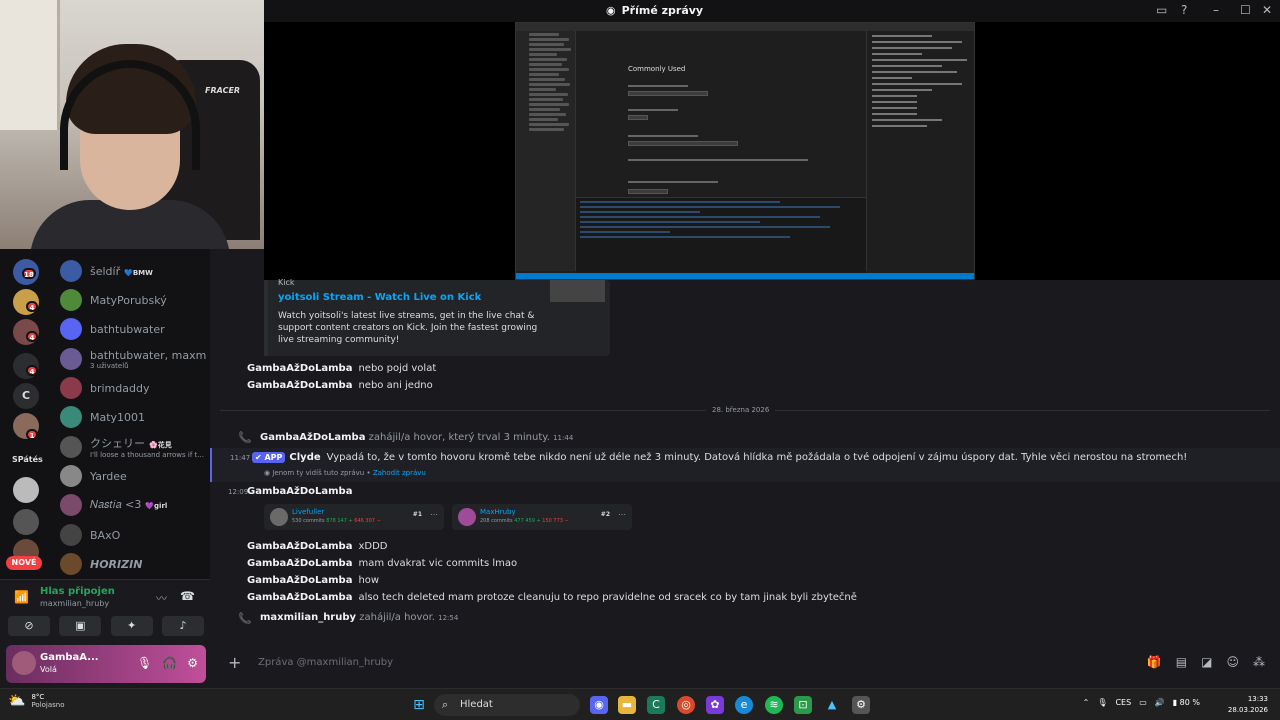  What do you see at coordinates (325, 662) in the screenshot?
I see `message-input: Zpráva @maxmilian_hruby` at bounding box center [325, 662].